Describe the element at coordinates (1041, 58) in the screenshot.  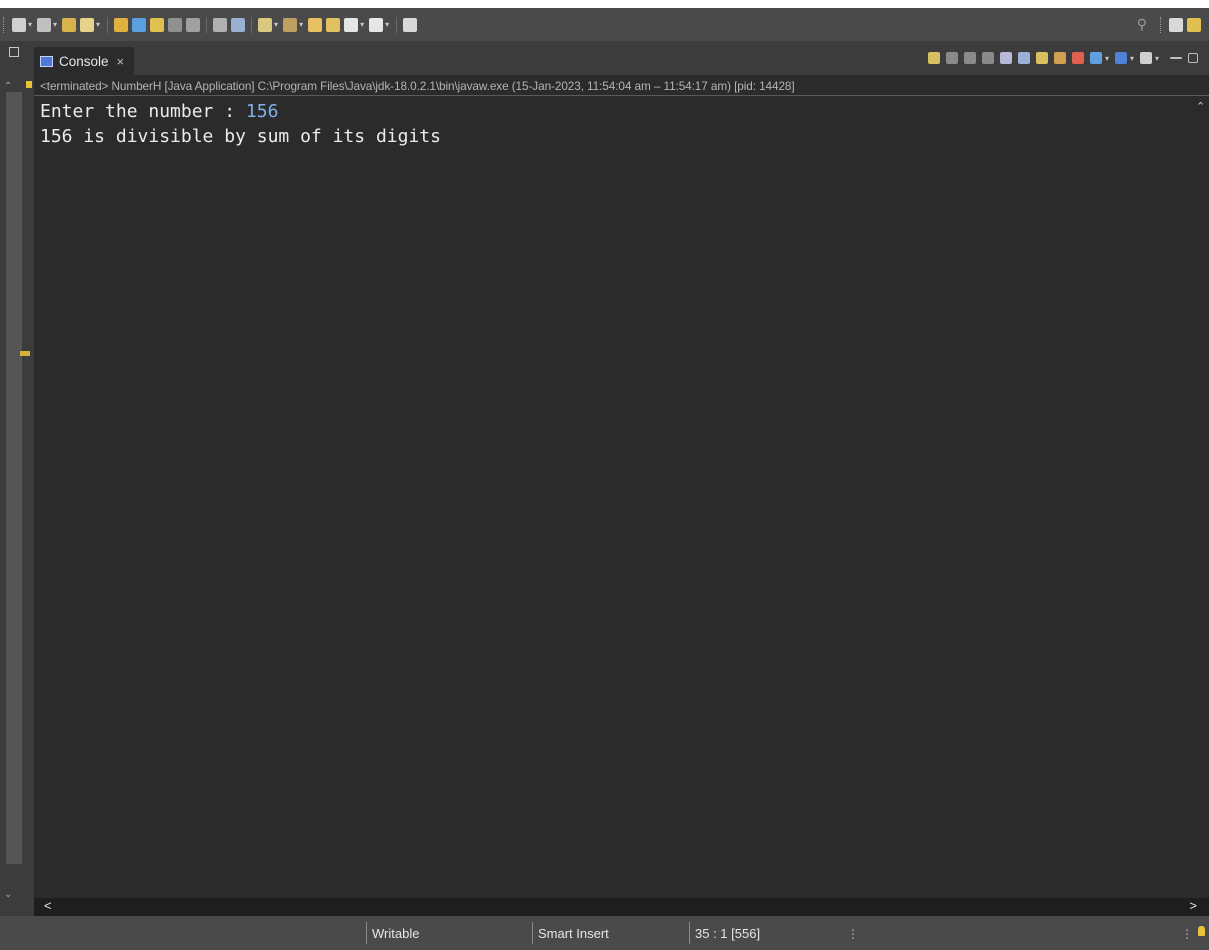
I see `show-on-output-icon` at that location.